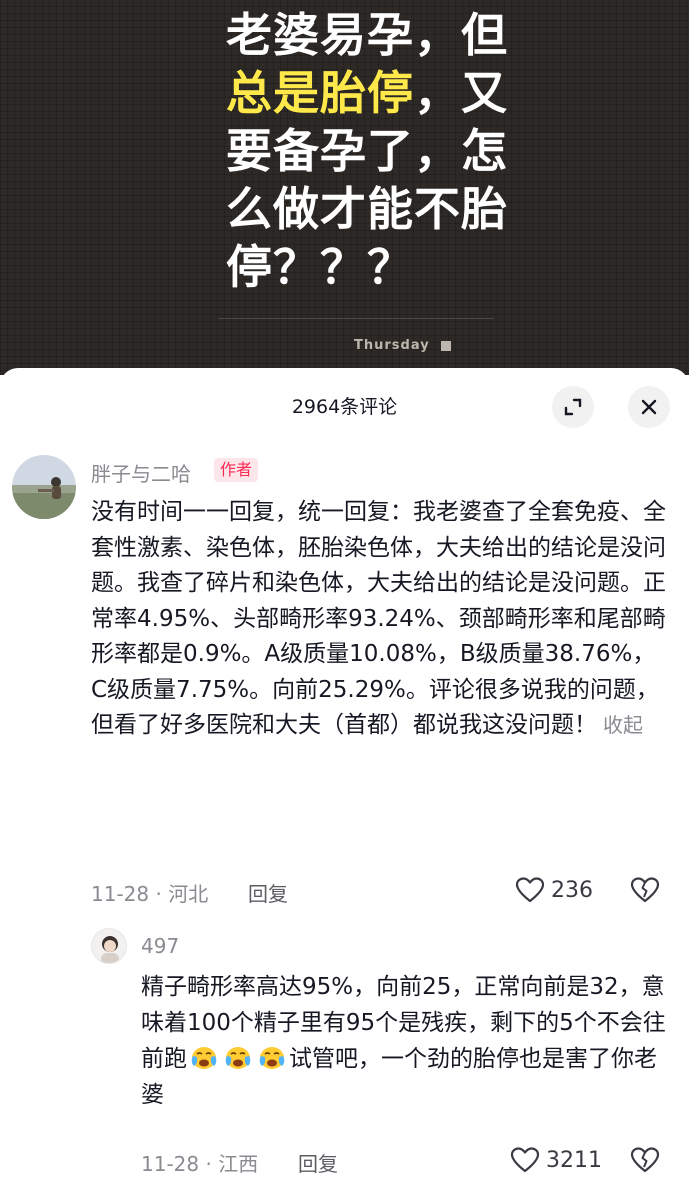 The width and height of the screenshot is (689, 1200). I want to click on caption-line-2: 总是胎停，又, so click(367, 93).